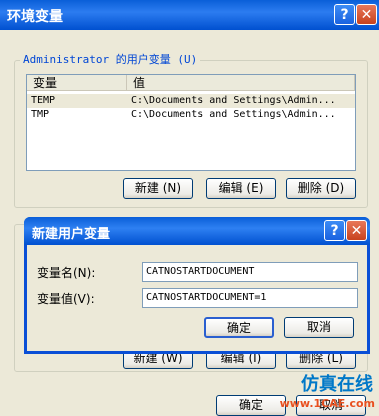 The width and height of the screenshot is (379, 416). What do you see at coordinates (337, 384) in the screenshot?
I see `watermark-text: 仿真在线` at bounding box center [337, 384].